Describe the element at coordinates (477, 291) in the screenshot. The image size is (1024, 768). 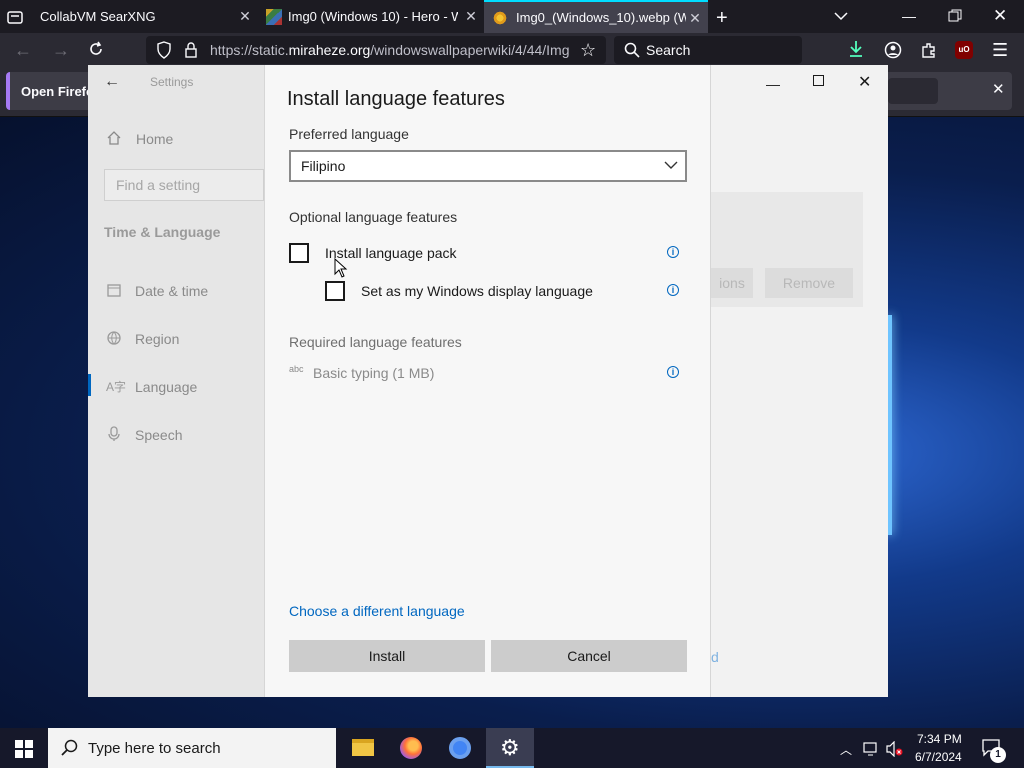
I see `display-language-label: Set as my Windows display language` at that location.